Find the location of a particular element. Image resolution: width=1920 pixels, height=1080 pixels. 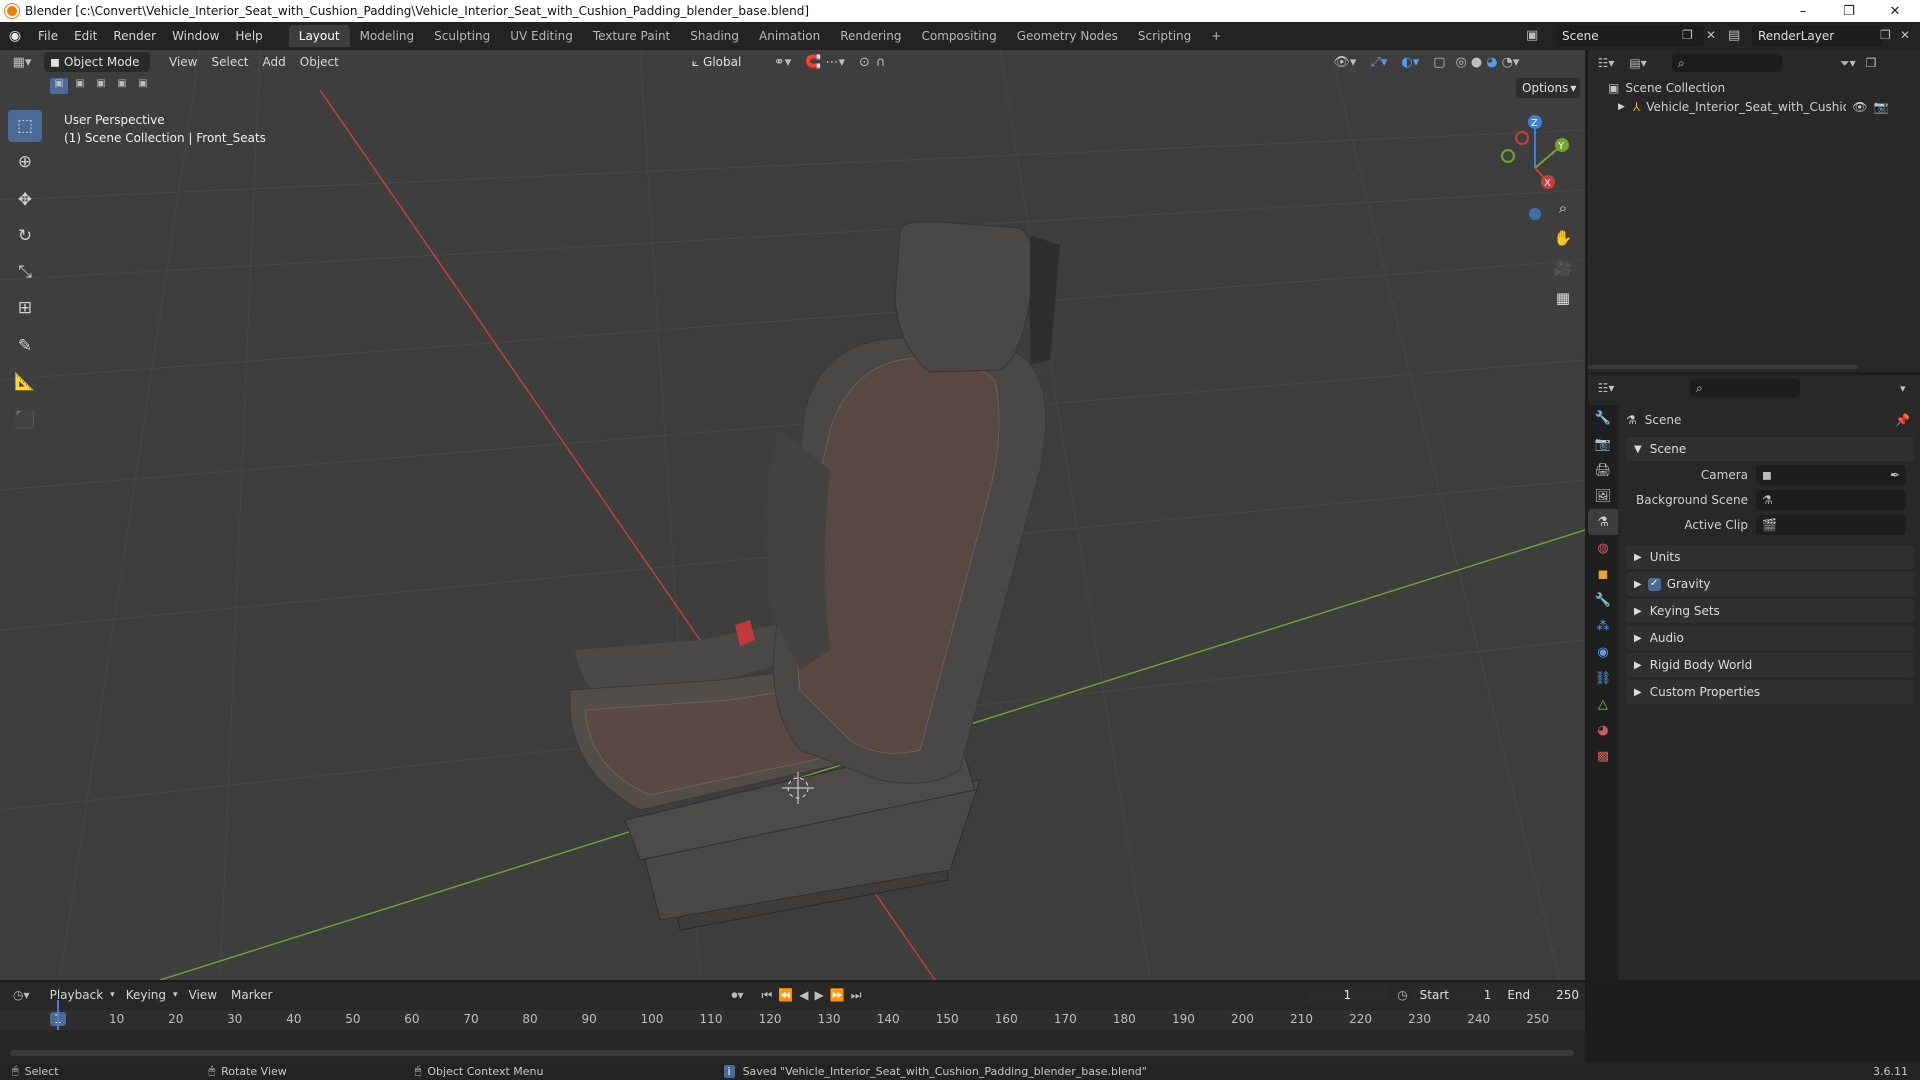

modifier-tab-icon: 🔧 is located at coordinates (1603, 600).